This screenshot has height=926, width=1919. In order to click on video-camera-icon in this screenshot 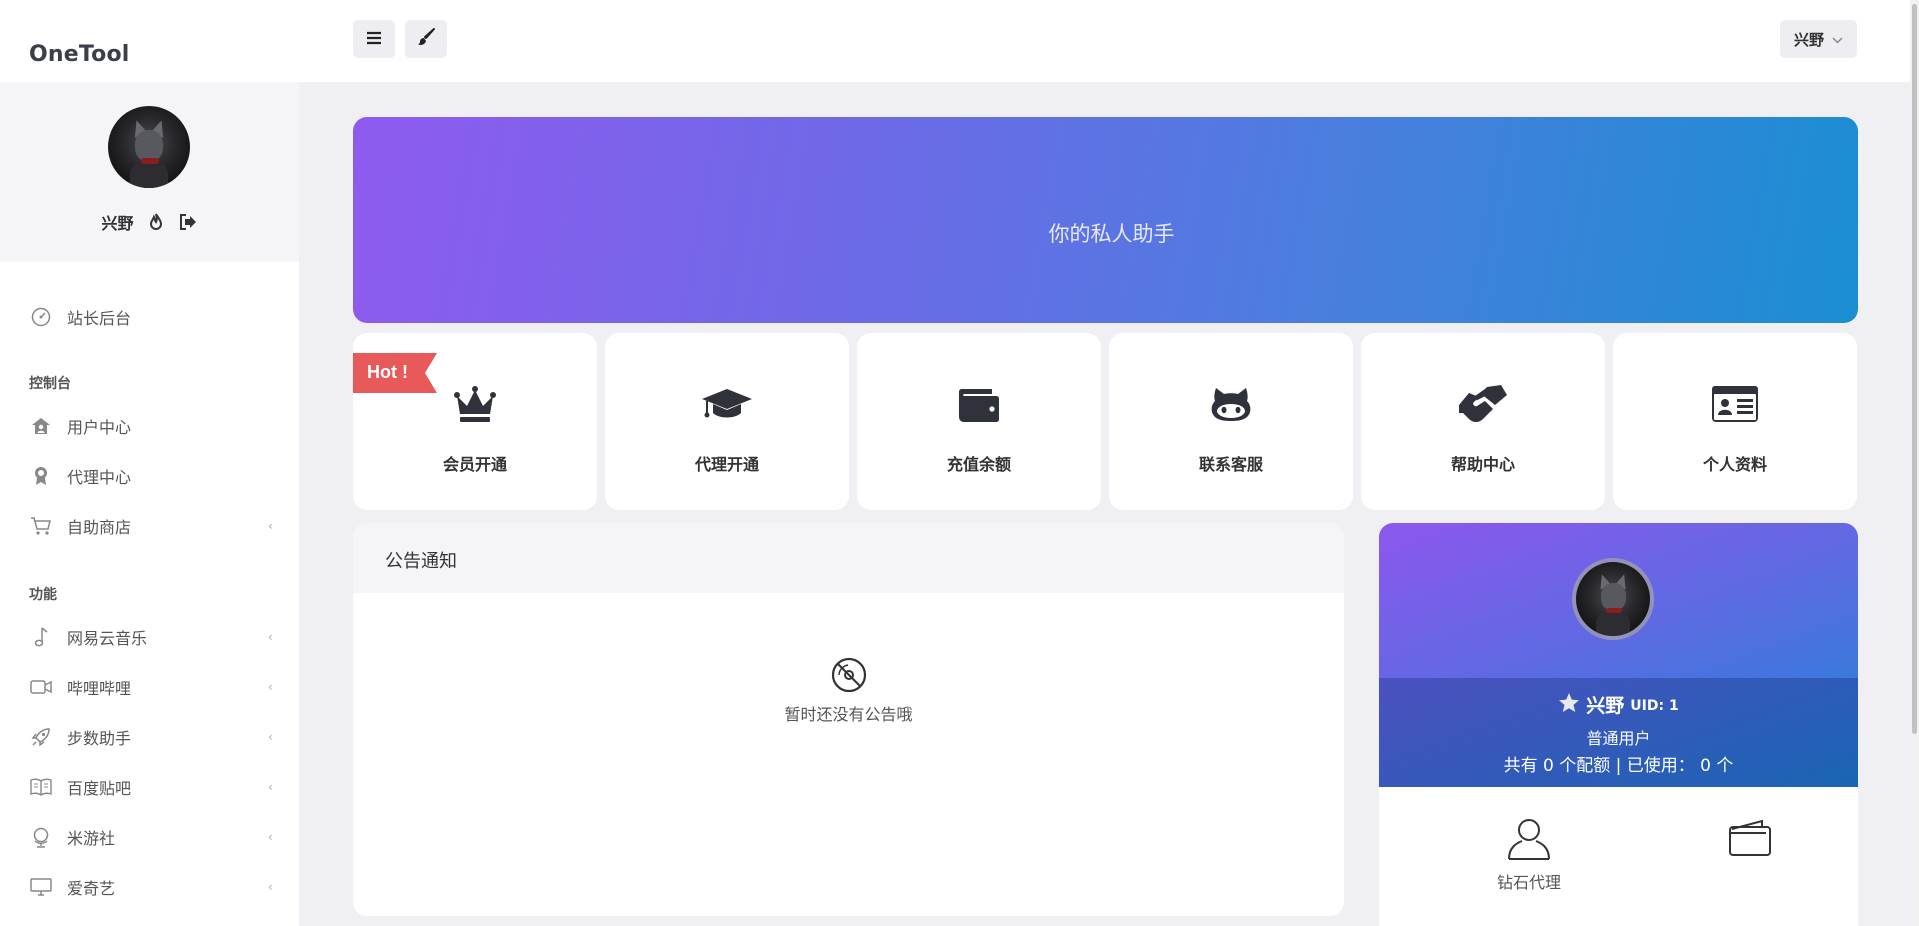, I will do `click(41, 687)`.